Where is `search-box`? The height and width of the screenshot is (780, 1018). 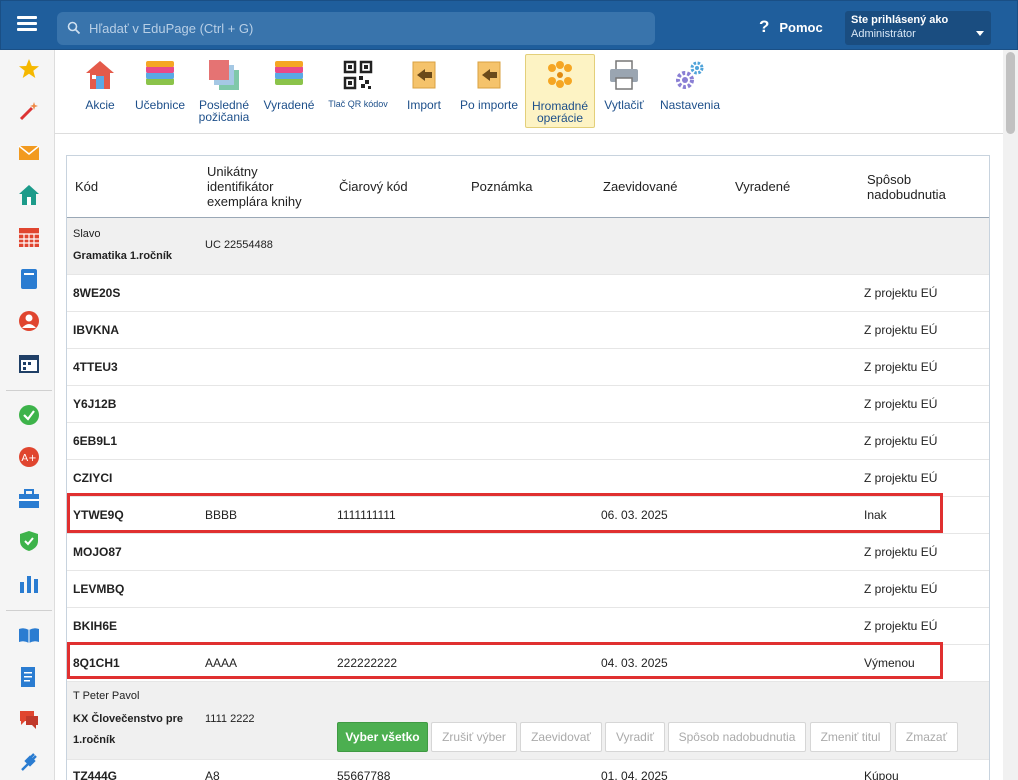 search-box is located at coordinates (356, 28).